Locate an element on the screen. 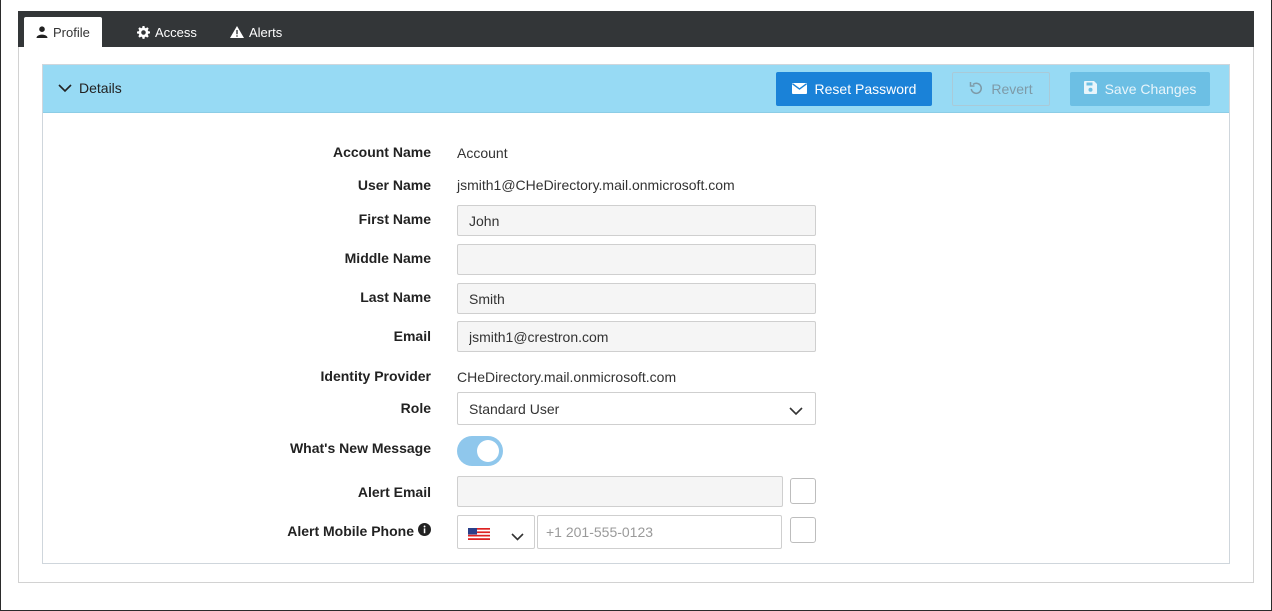 This screenshot has width=1272, height=611. first-name-label: First Name is located at coordinates (394, 219).